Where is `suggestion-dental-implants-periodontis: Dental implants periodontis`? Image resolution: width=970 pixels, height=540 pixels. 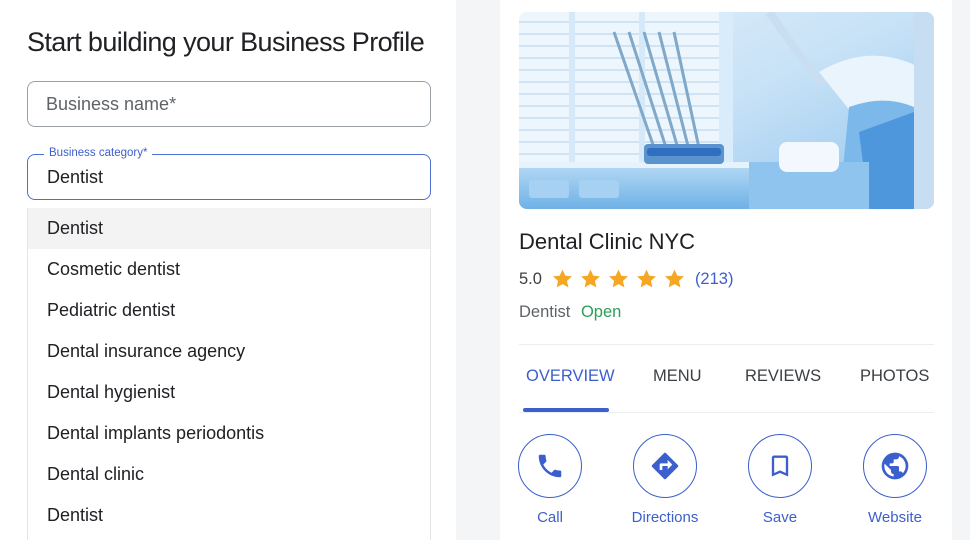
suggestion-dental-implants-periodontis: Dental implants periodontis is located at coordinates (229, 433).